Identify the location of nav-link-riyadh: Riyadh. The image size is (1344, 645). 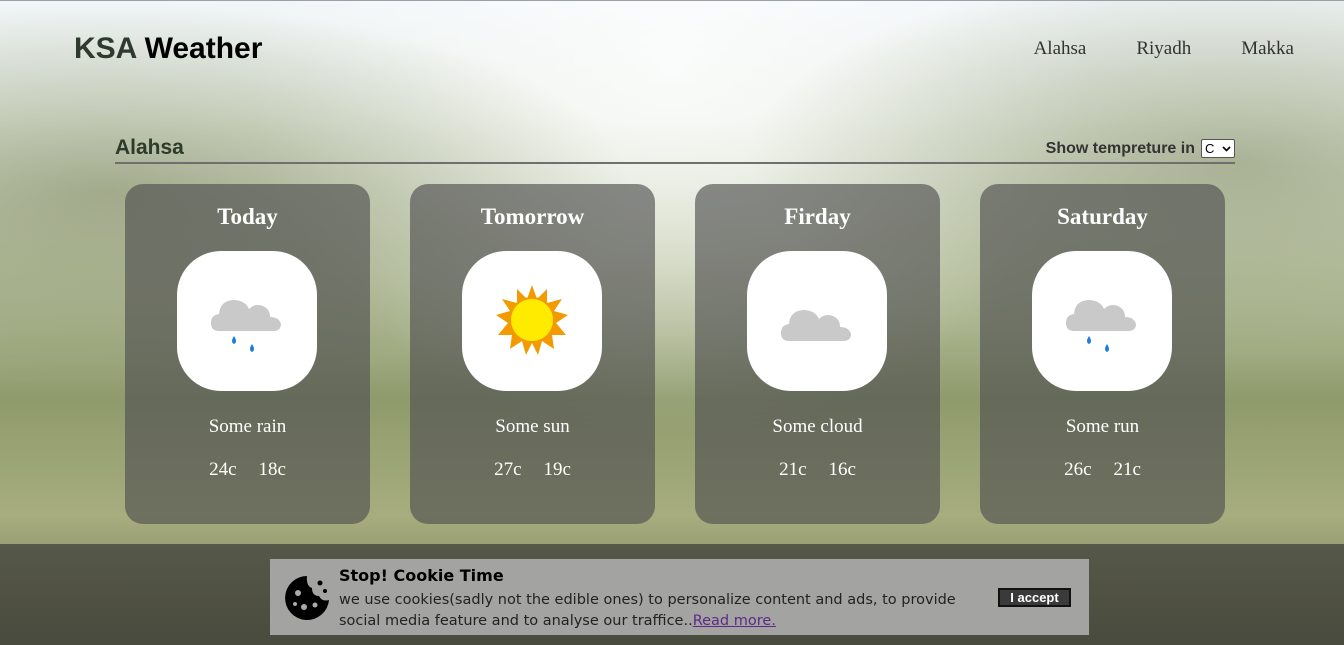
(1163, 49).